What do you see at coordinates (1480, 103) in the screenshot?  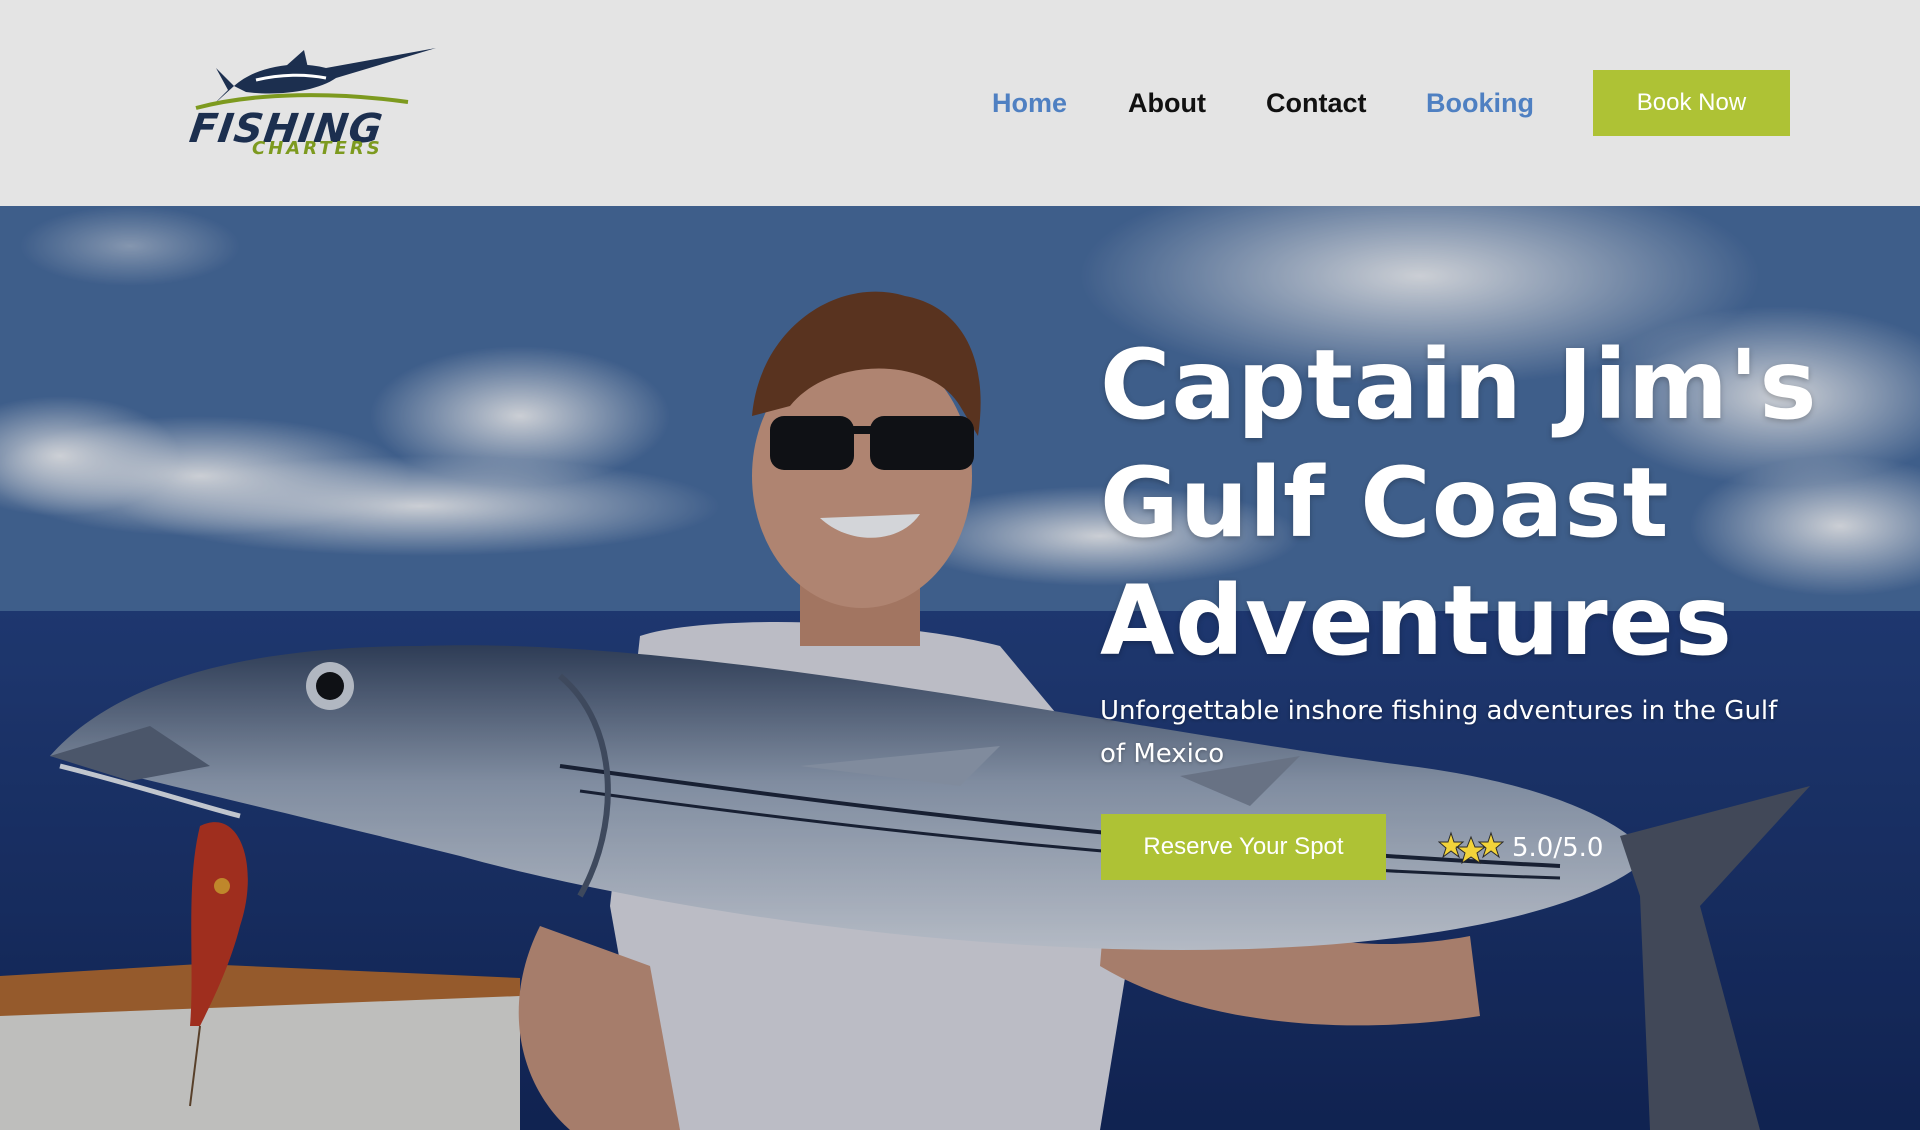 I see `nav-booking: Booking` at bounding box center [1480, 103].